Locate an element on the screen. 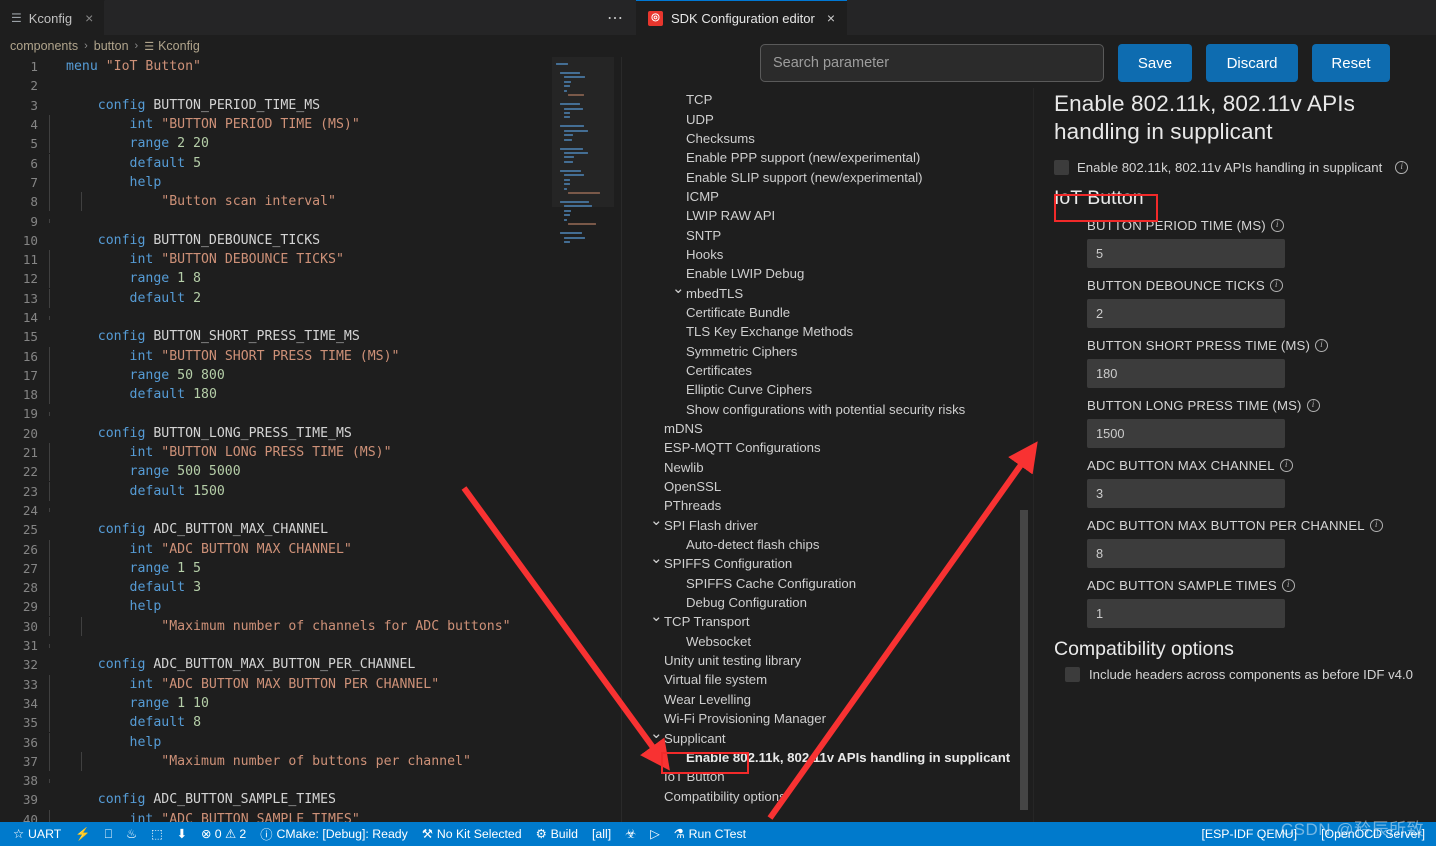  config-tree-item: ⌄ TCP Transport is located at coordinates (842, 620).